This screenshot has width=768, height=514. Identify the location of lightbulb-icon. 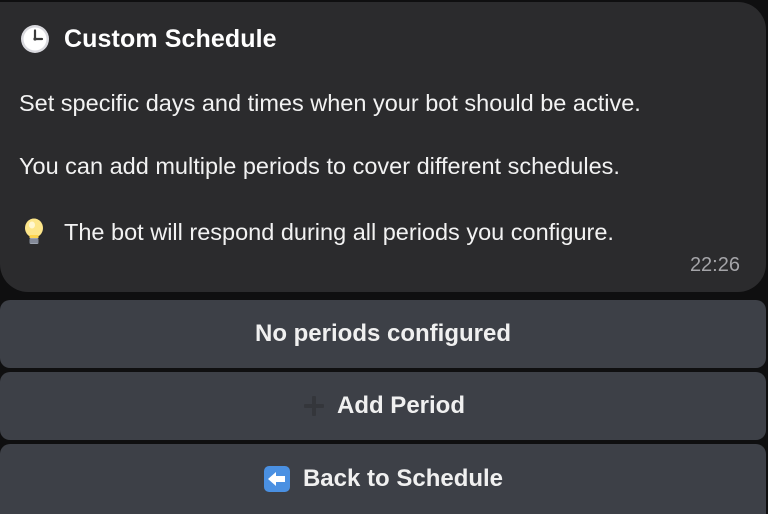
(34, 232).